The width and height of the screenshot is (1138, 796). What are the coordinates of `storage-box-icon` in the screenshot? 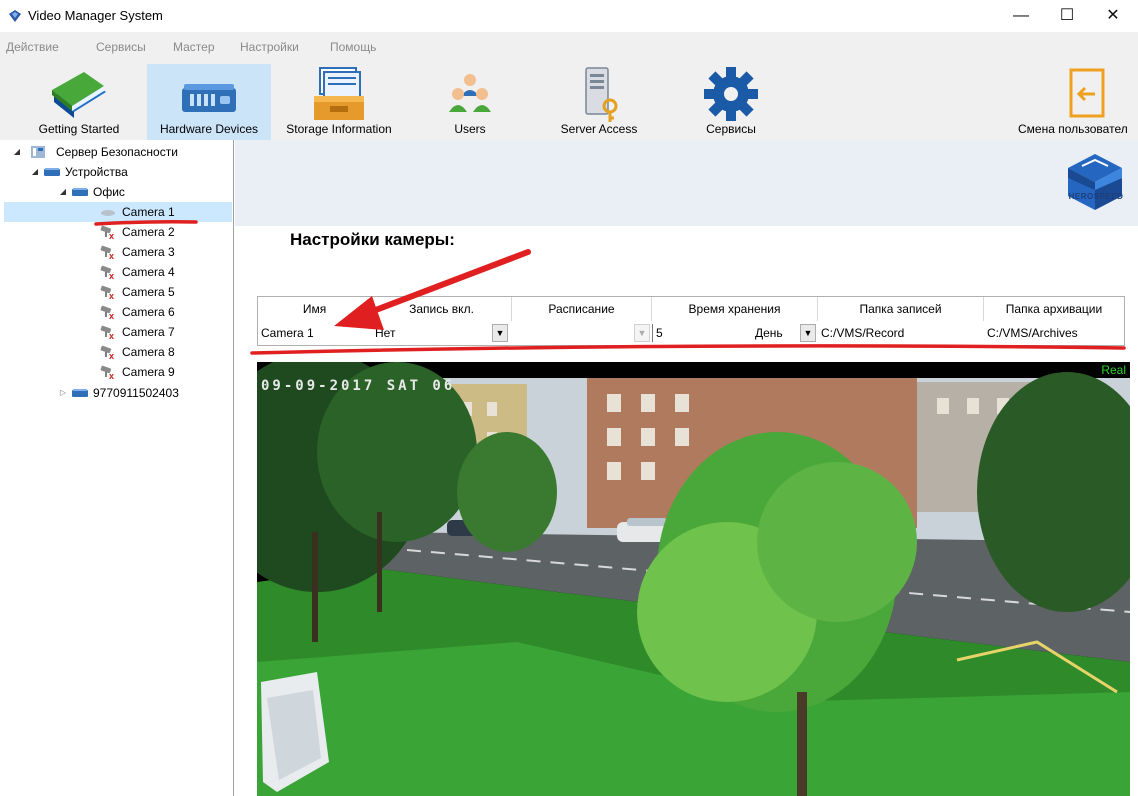 It's located at (339, 93).